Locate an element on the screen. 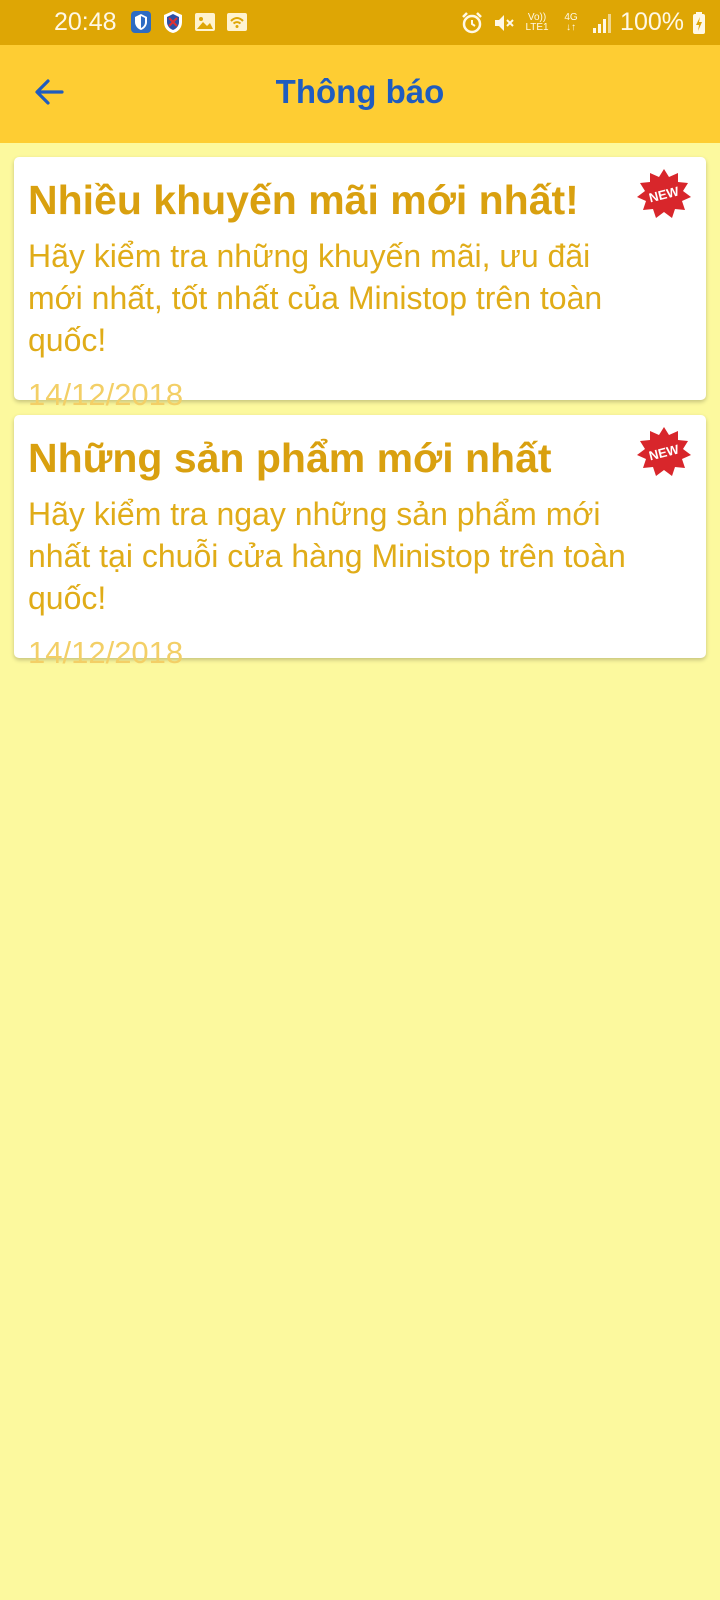 Image resolution: width=720 pixels, height=1600 pixels. notification-title: Nhiều khuyến mãi mới nhất! is located at coordinates (303, 200).